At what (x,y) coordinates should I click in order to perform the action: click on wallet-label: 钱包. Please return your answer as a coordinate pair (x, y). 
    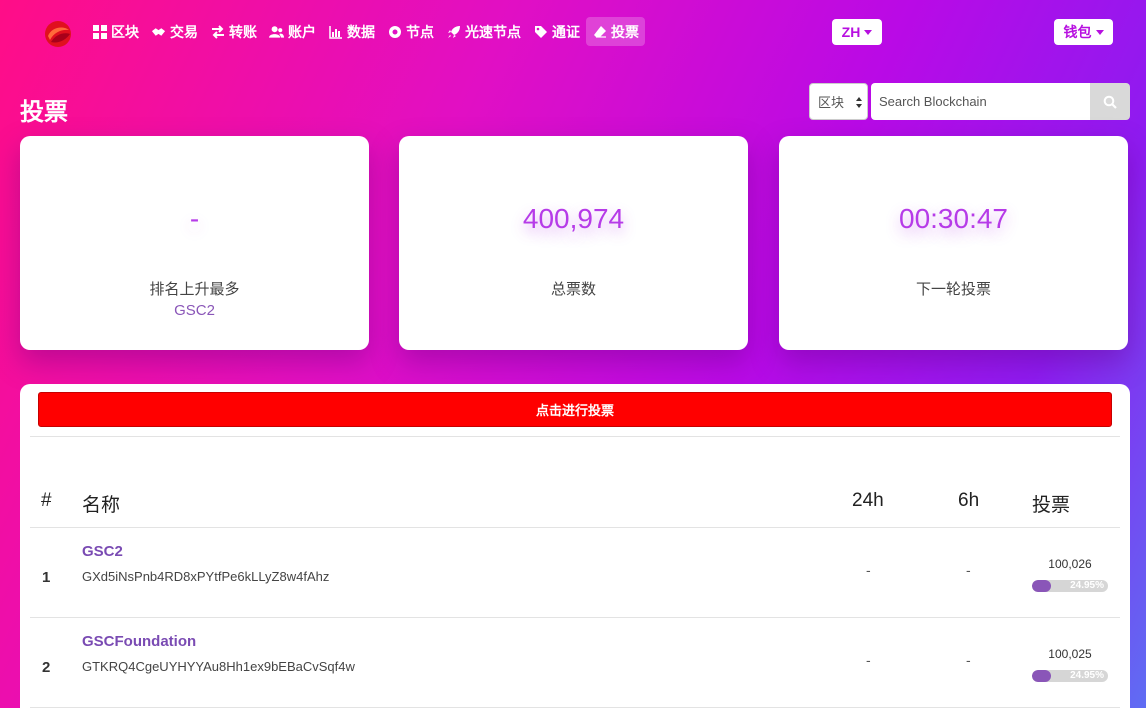
    Looking at the image, I should click on (1077, 32).